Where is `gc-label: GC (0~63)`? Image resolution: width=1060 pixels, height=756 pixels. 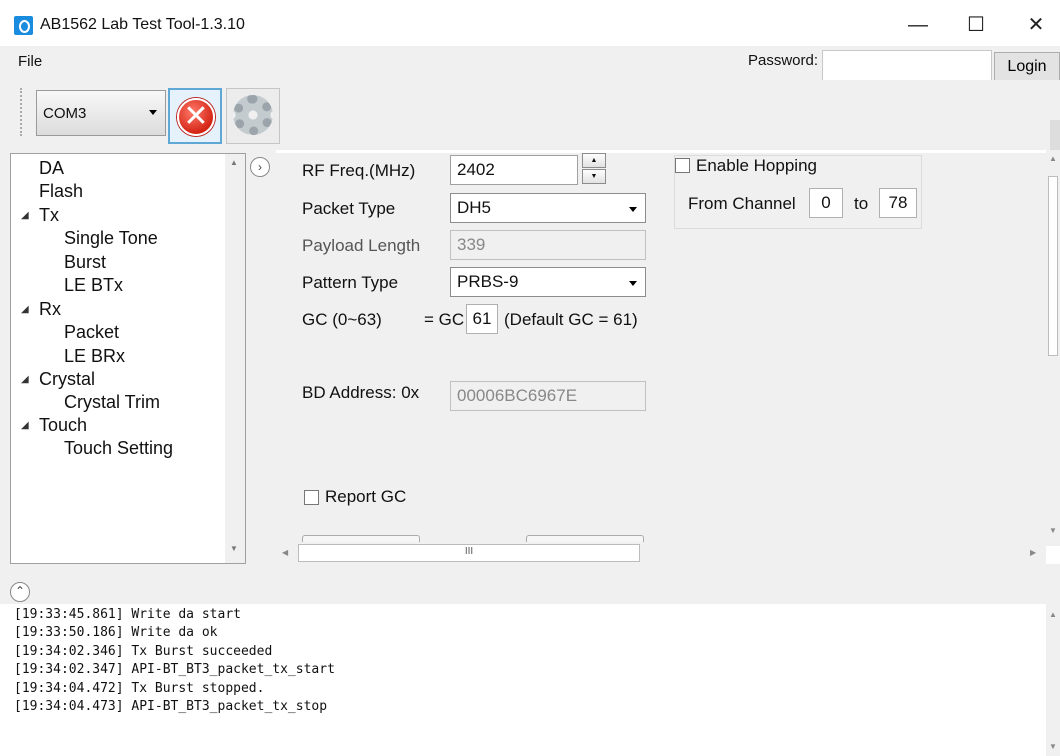 gc-label: GC (0~63) is located at coordinates (342, 319).